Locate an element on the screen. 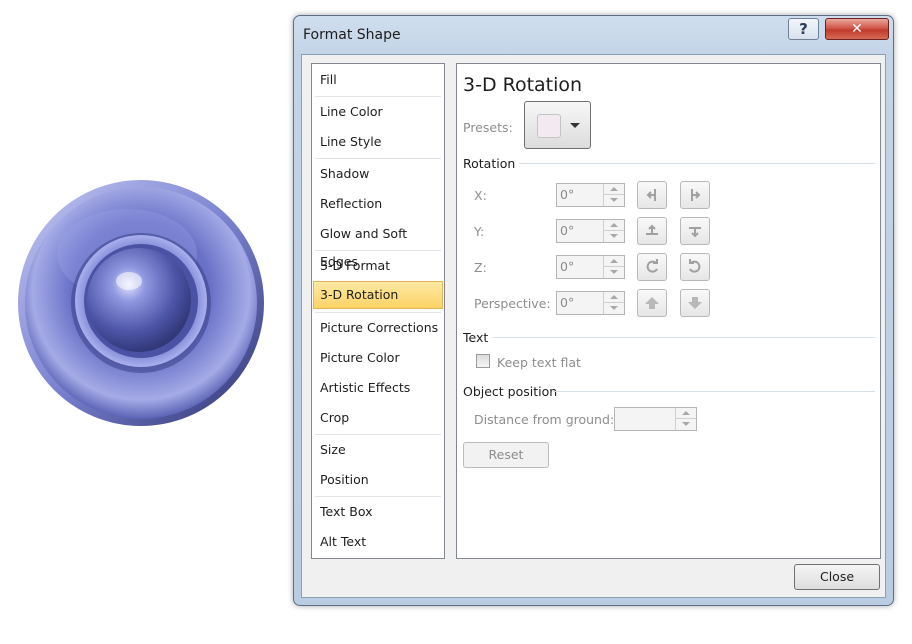 The image size is (912, 644). text-section-heading: Text is located at coordinates (476, 337).